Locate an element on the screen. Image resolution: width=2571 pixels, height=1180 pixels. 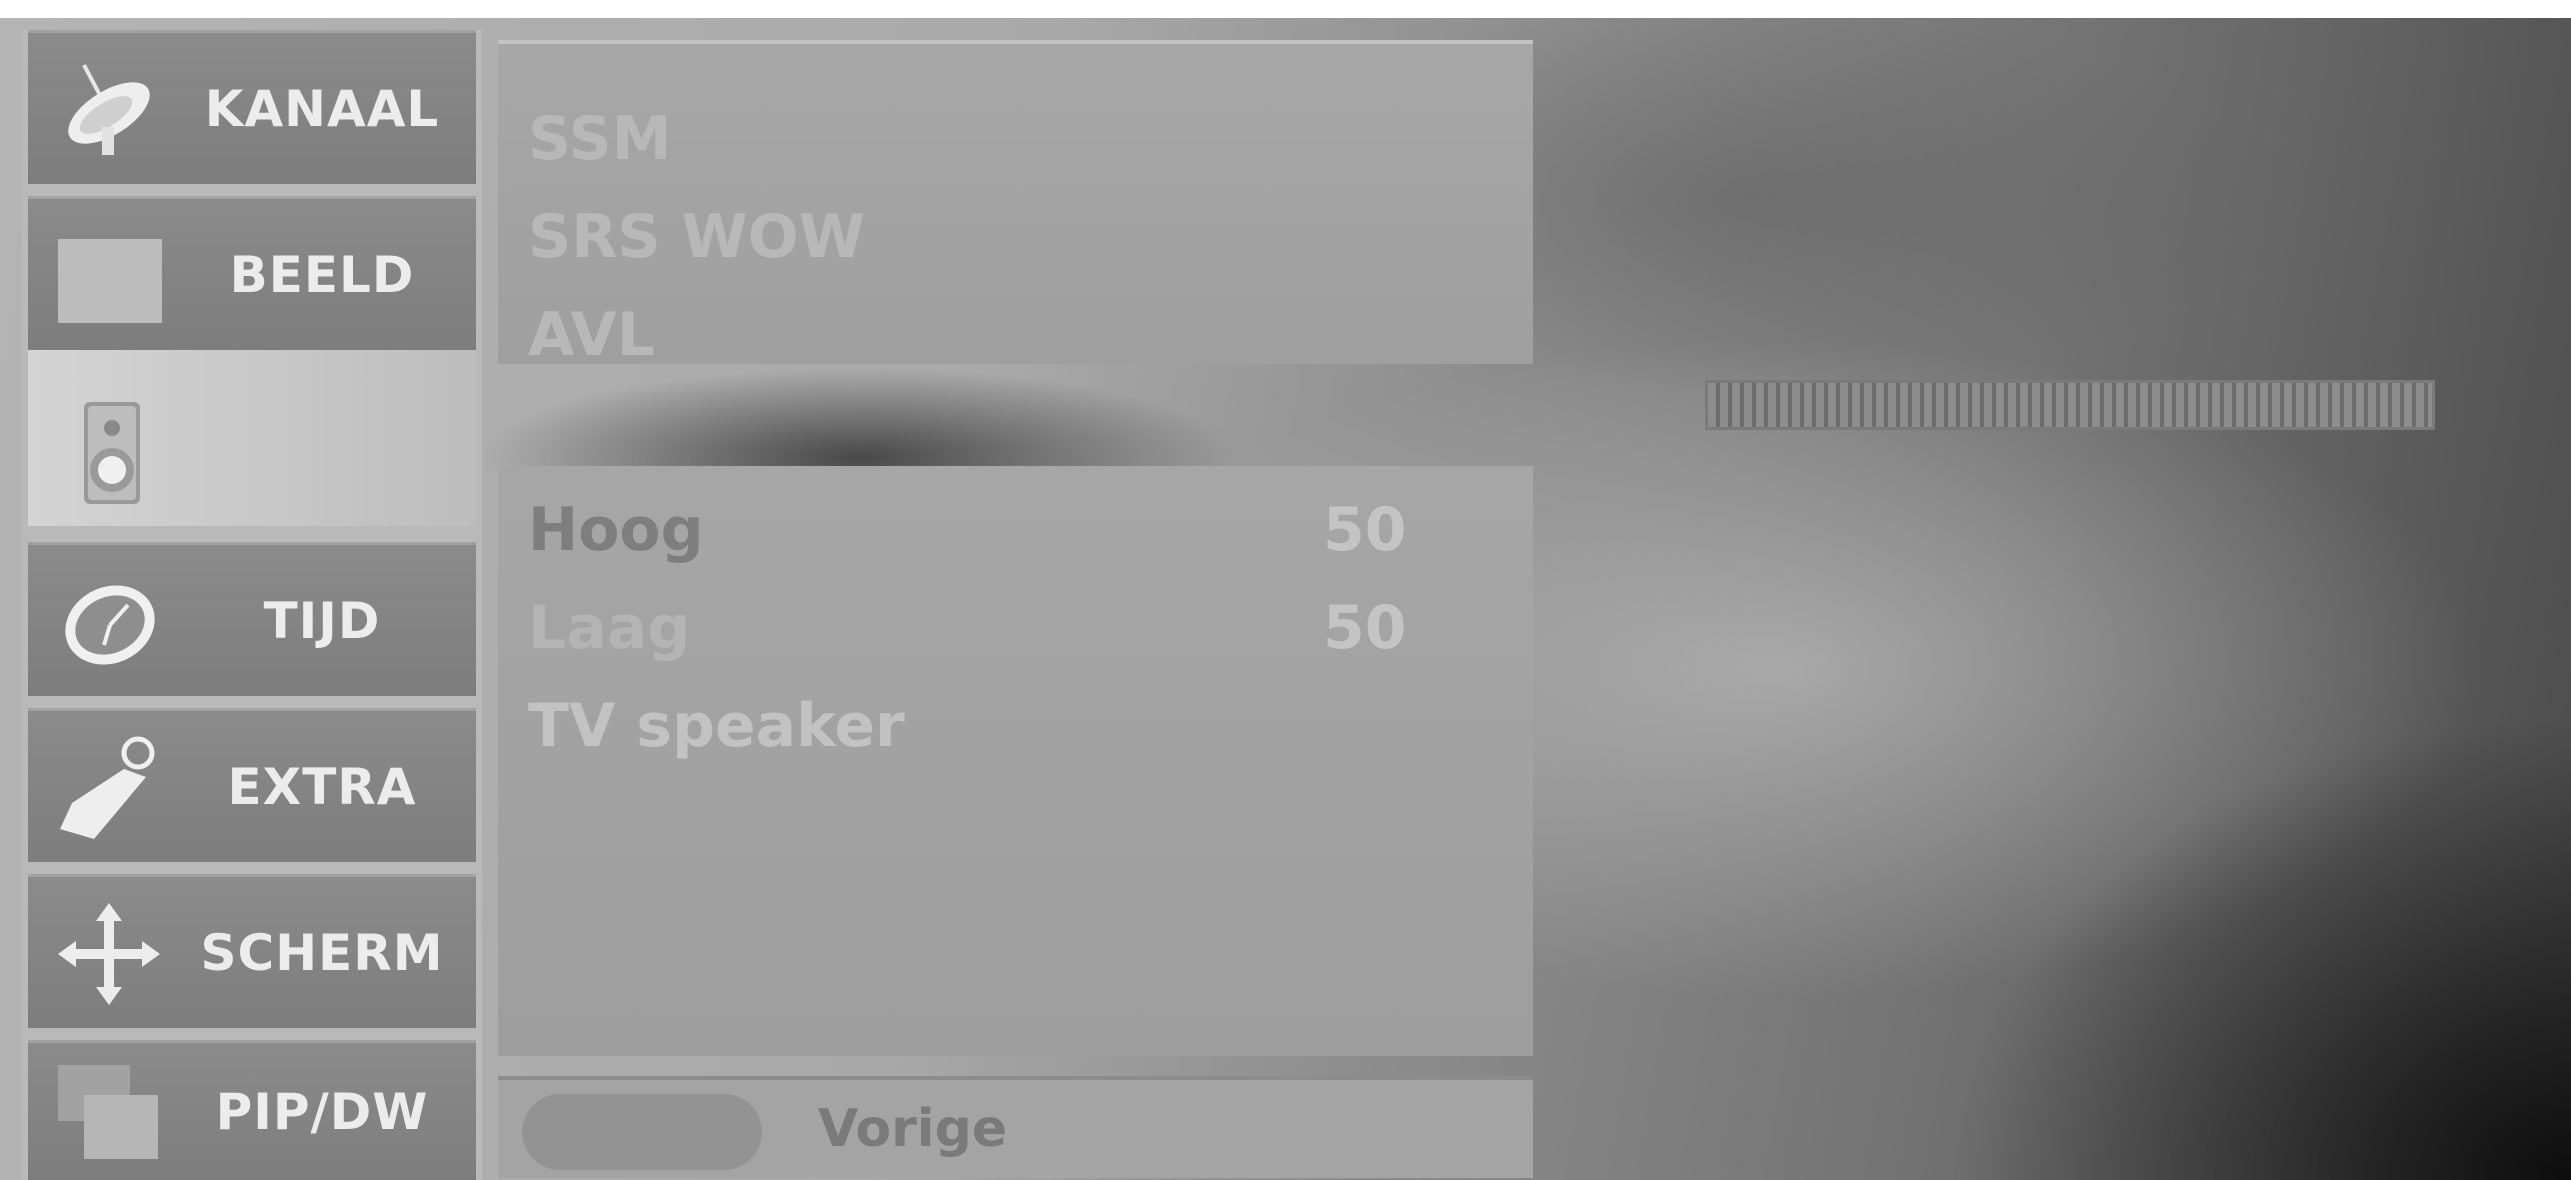
menu-item-label: SCHERM is located at coordinates (322, 952).